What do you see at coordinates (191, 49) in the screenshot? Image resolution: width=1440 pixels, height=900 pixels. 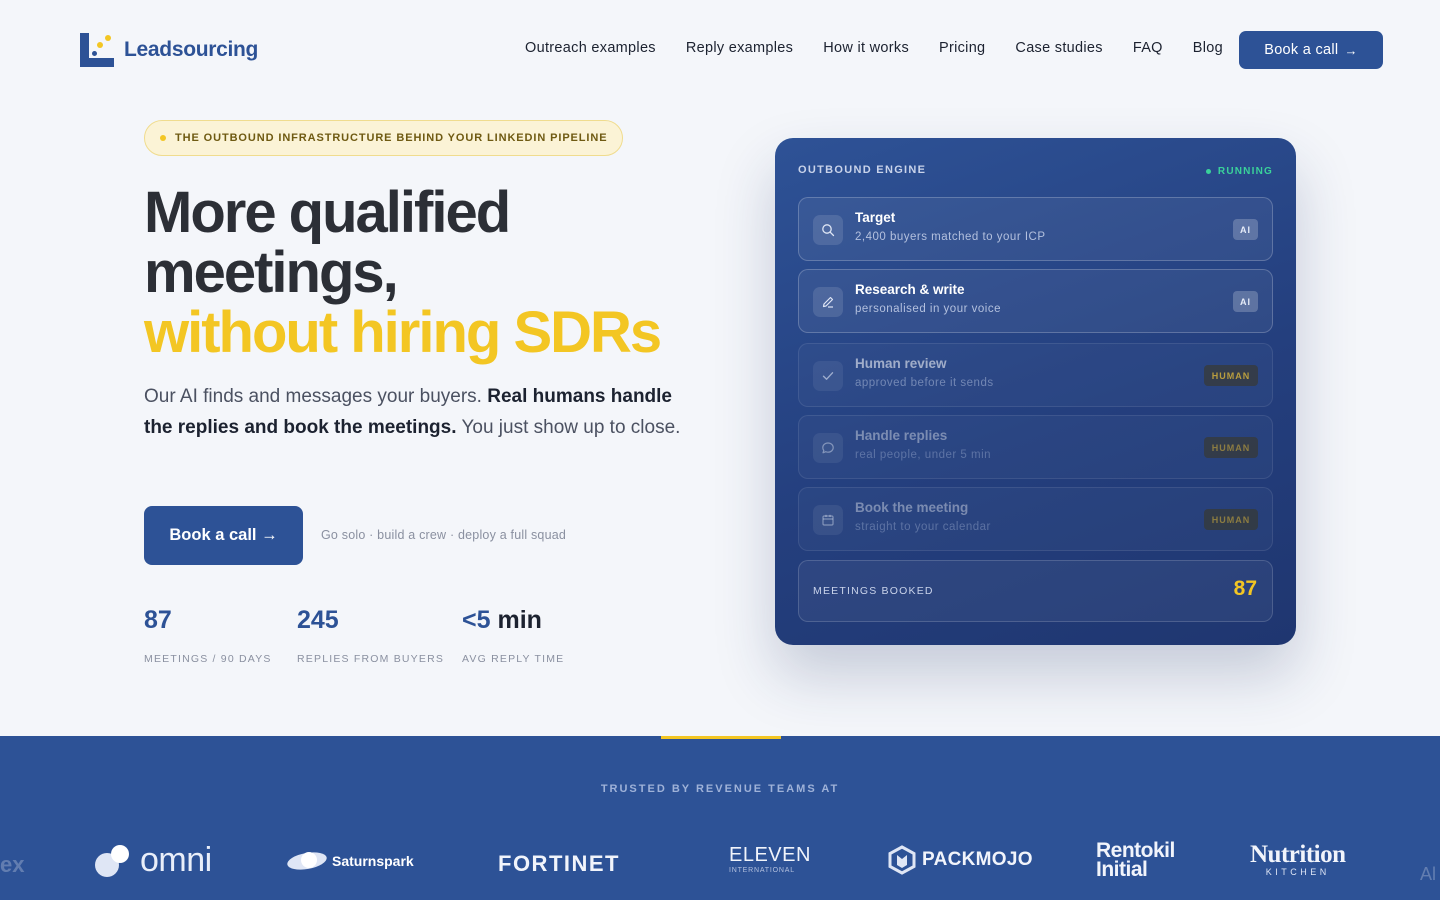 I see `brand-name: Leadsourcing` at bounding box center [191, 49].